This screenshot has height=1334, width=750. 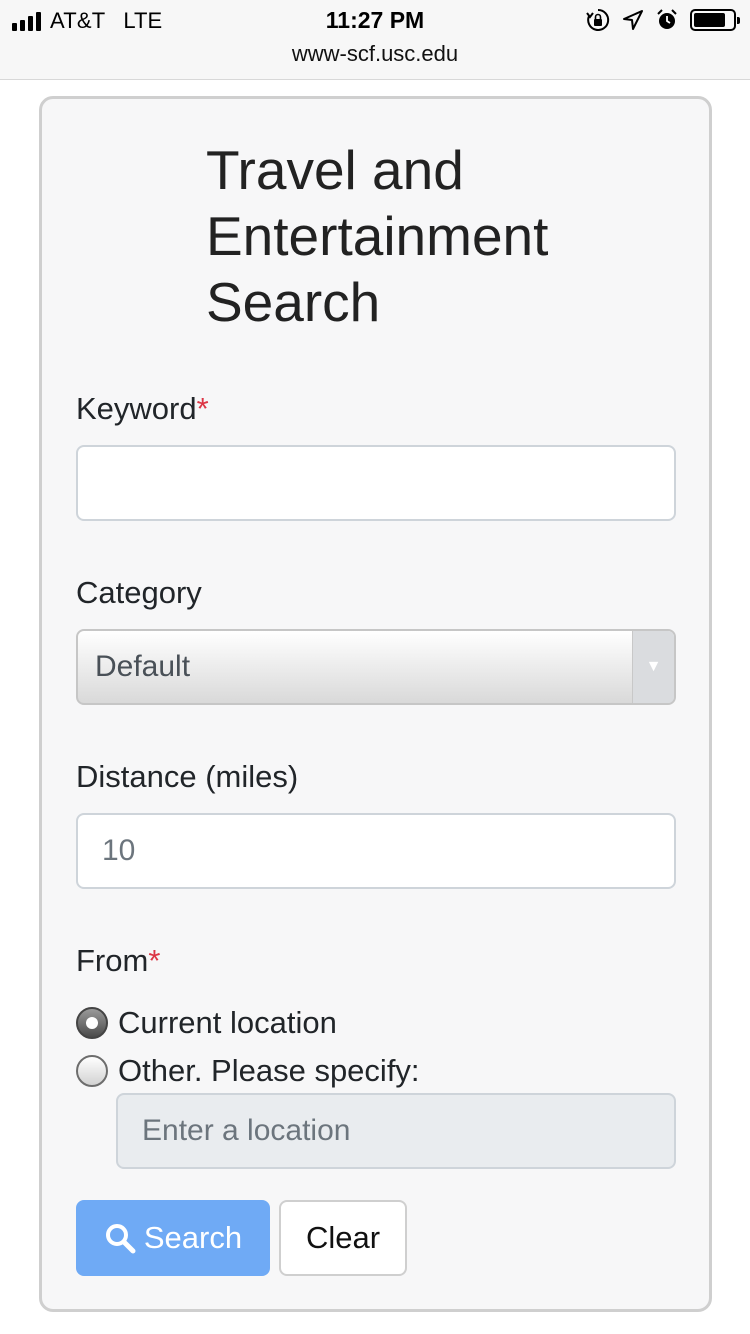 What do you see at coordinates (633, 20) in the screenshot?
I see `location-arrow-icon` at bounding box center [633, 20].